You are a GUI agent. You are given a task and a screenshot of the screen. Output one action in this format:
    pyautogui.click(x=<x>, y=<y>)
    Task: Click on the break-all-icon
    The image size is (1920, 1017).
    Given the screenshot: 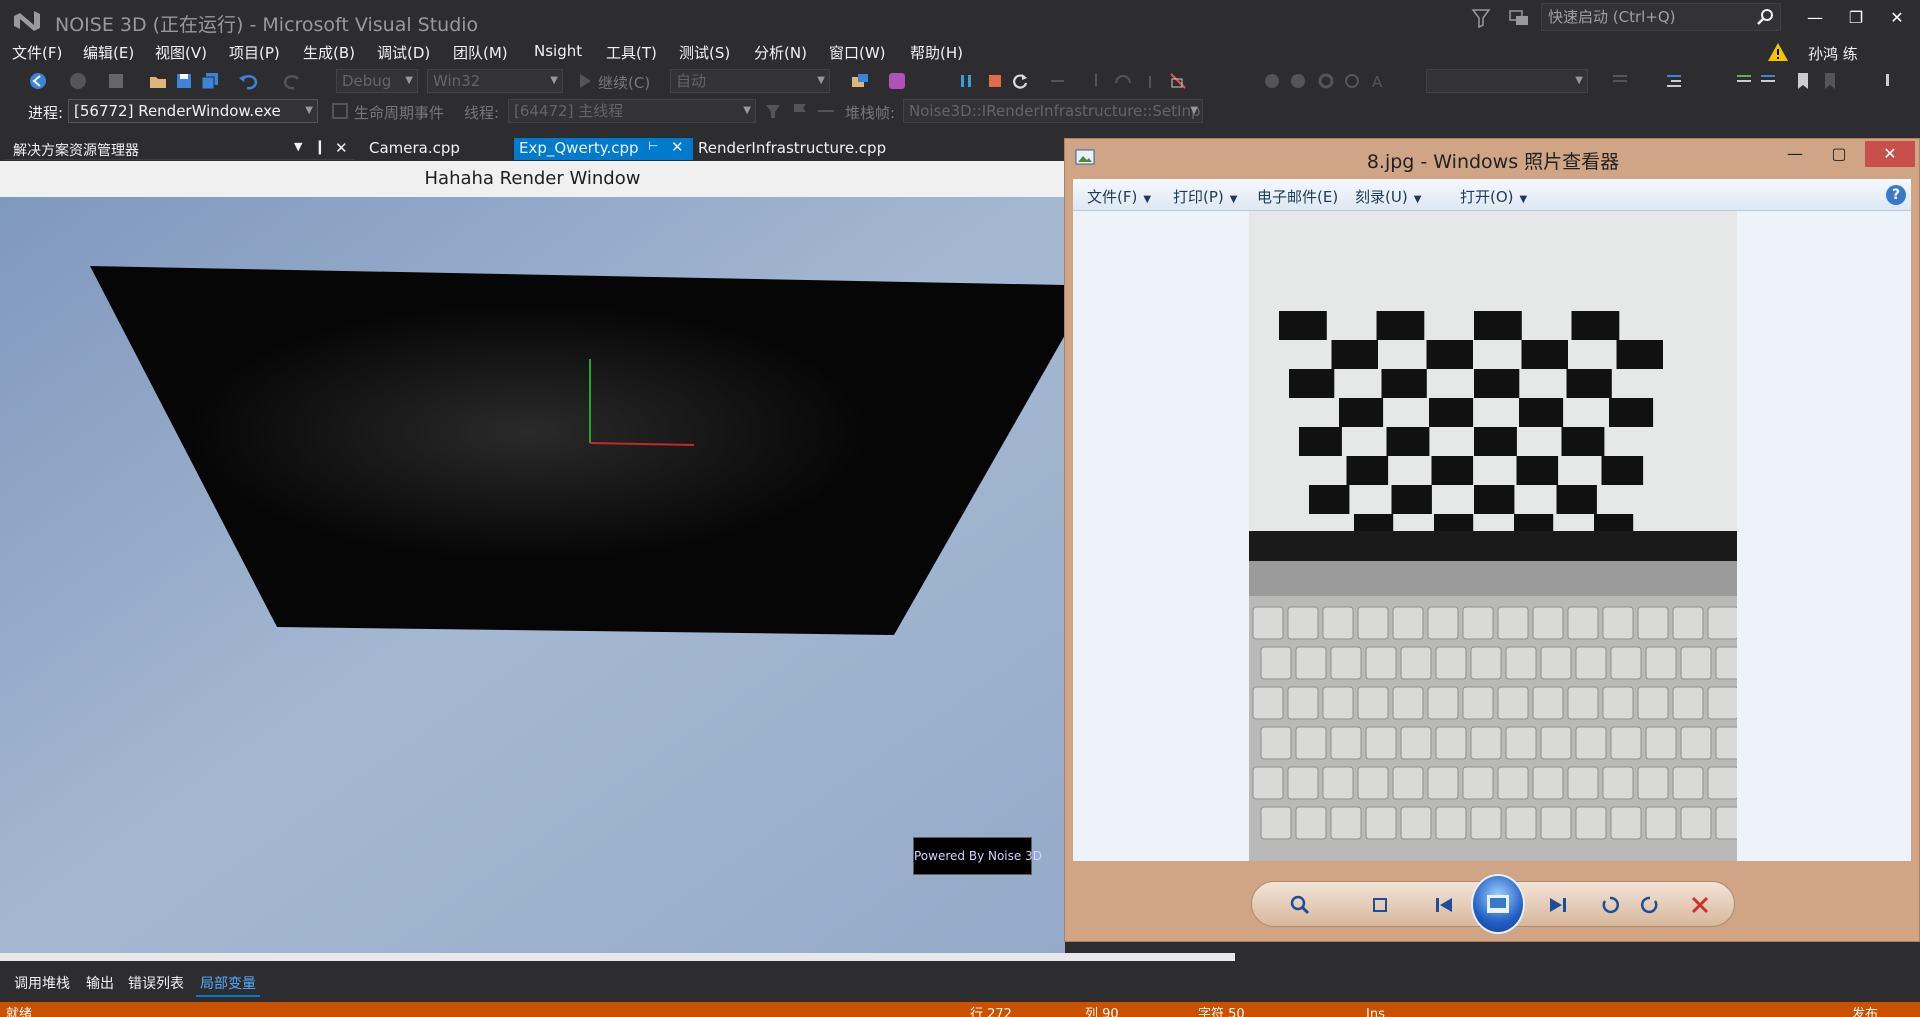 What is the action you would take?
    pyautogui.click(x=966, y=81)
    